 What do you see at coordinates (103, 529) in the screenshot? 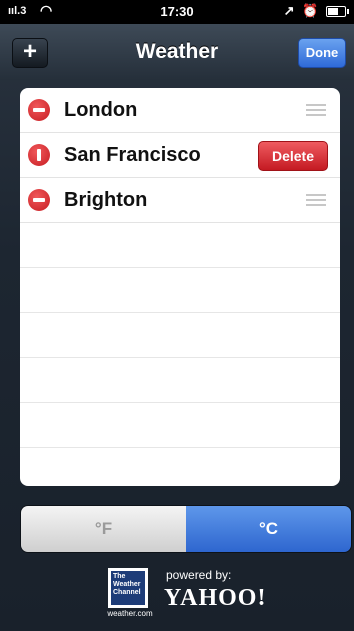
I see `fahrenheit-option: °F` at bounding box center [103, 529].